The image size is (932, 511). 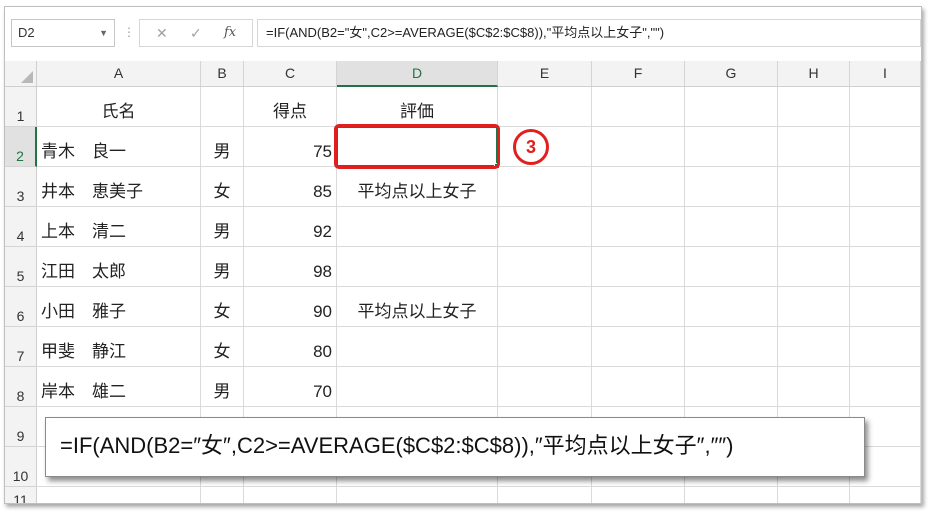 What do you see at coordinates (638, 347) in the screenshot?
I see `cell-f7` at bounding box center [638, 347].